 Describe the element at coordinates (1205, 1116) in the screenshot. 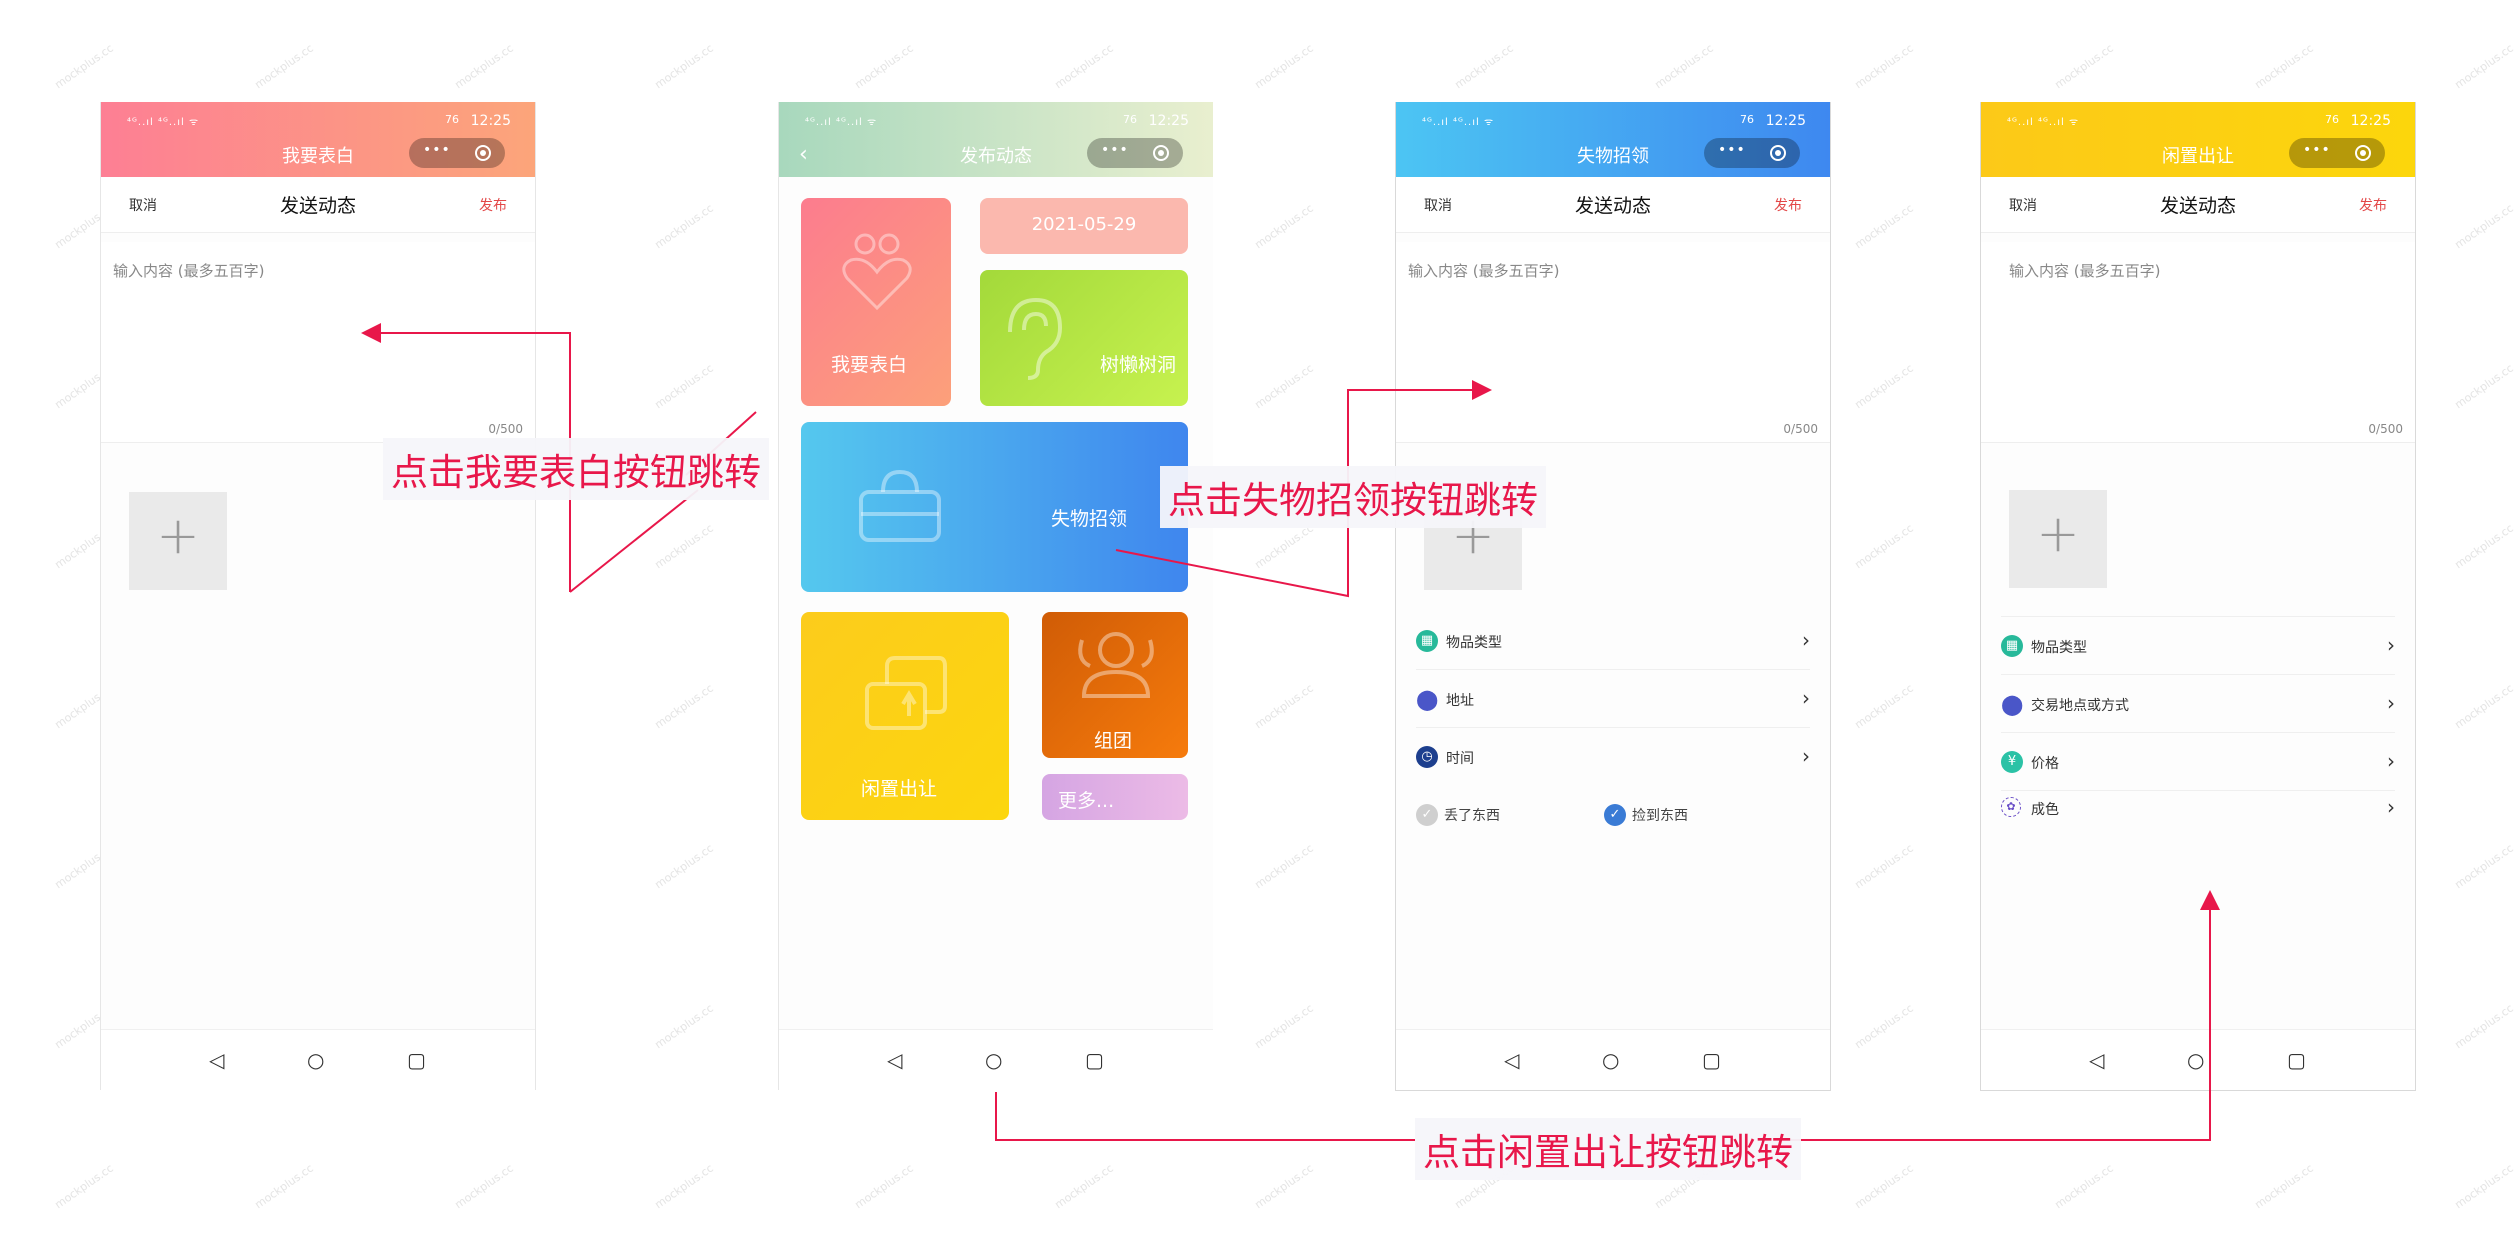

I see `arrow-idle` at that location.